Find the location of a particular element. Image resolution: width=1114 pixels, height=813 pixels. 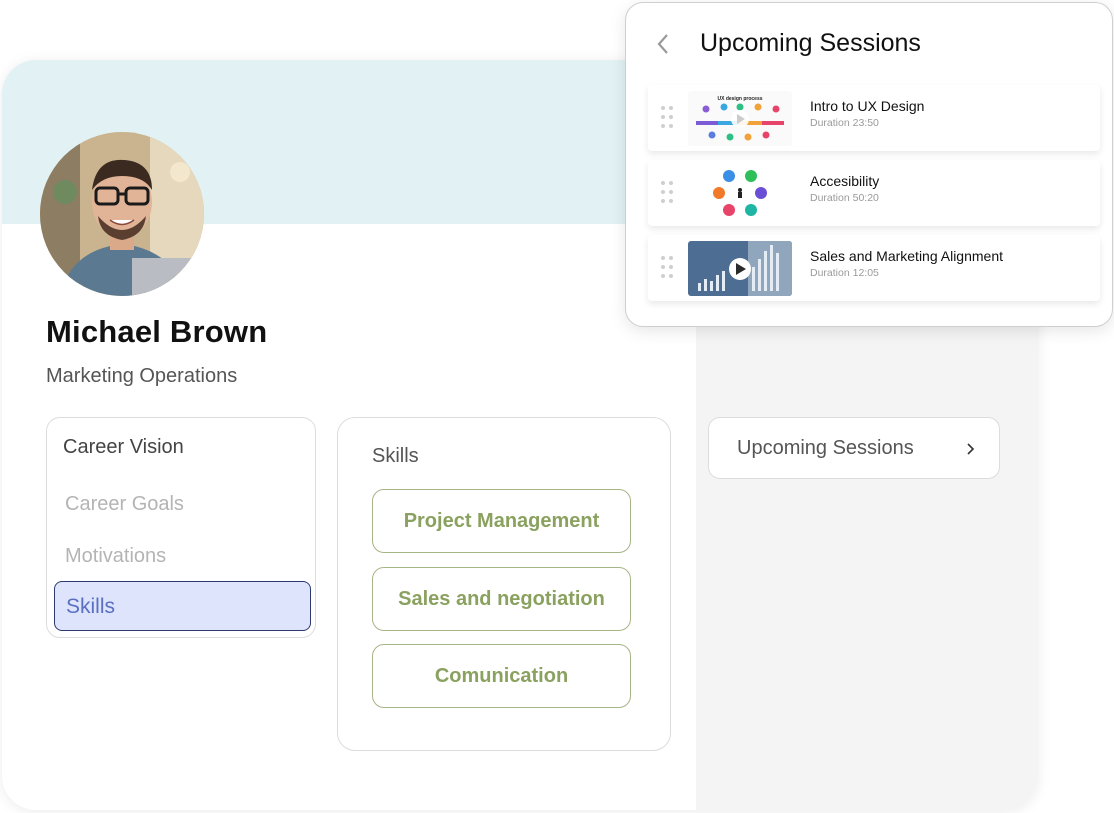

session-duration: Duration 23:50 is located at coordinates (844, 123).